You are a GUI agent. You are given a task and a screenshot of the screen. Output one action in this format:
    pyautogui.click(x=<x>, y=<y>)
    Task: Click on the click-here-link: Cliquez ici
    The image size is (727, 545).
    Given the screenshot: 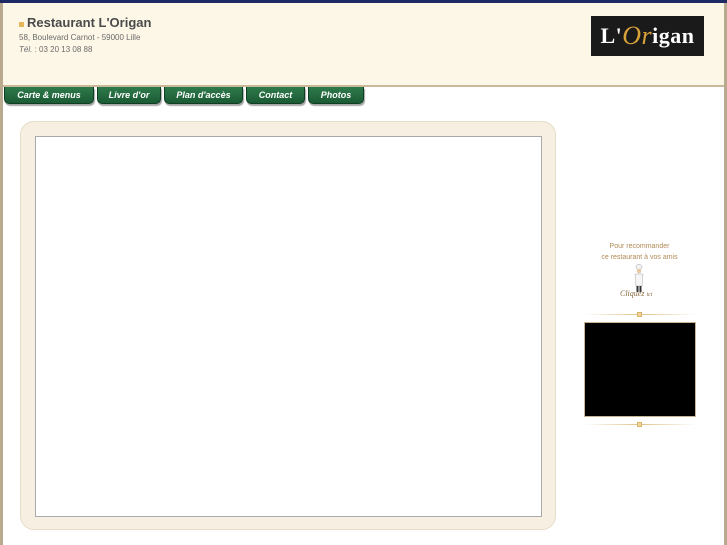 What is the action you would take?
    pyautogui.click(x=636, y=293)
    